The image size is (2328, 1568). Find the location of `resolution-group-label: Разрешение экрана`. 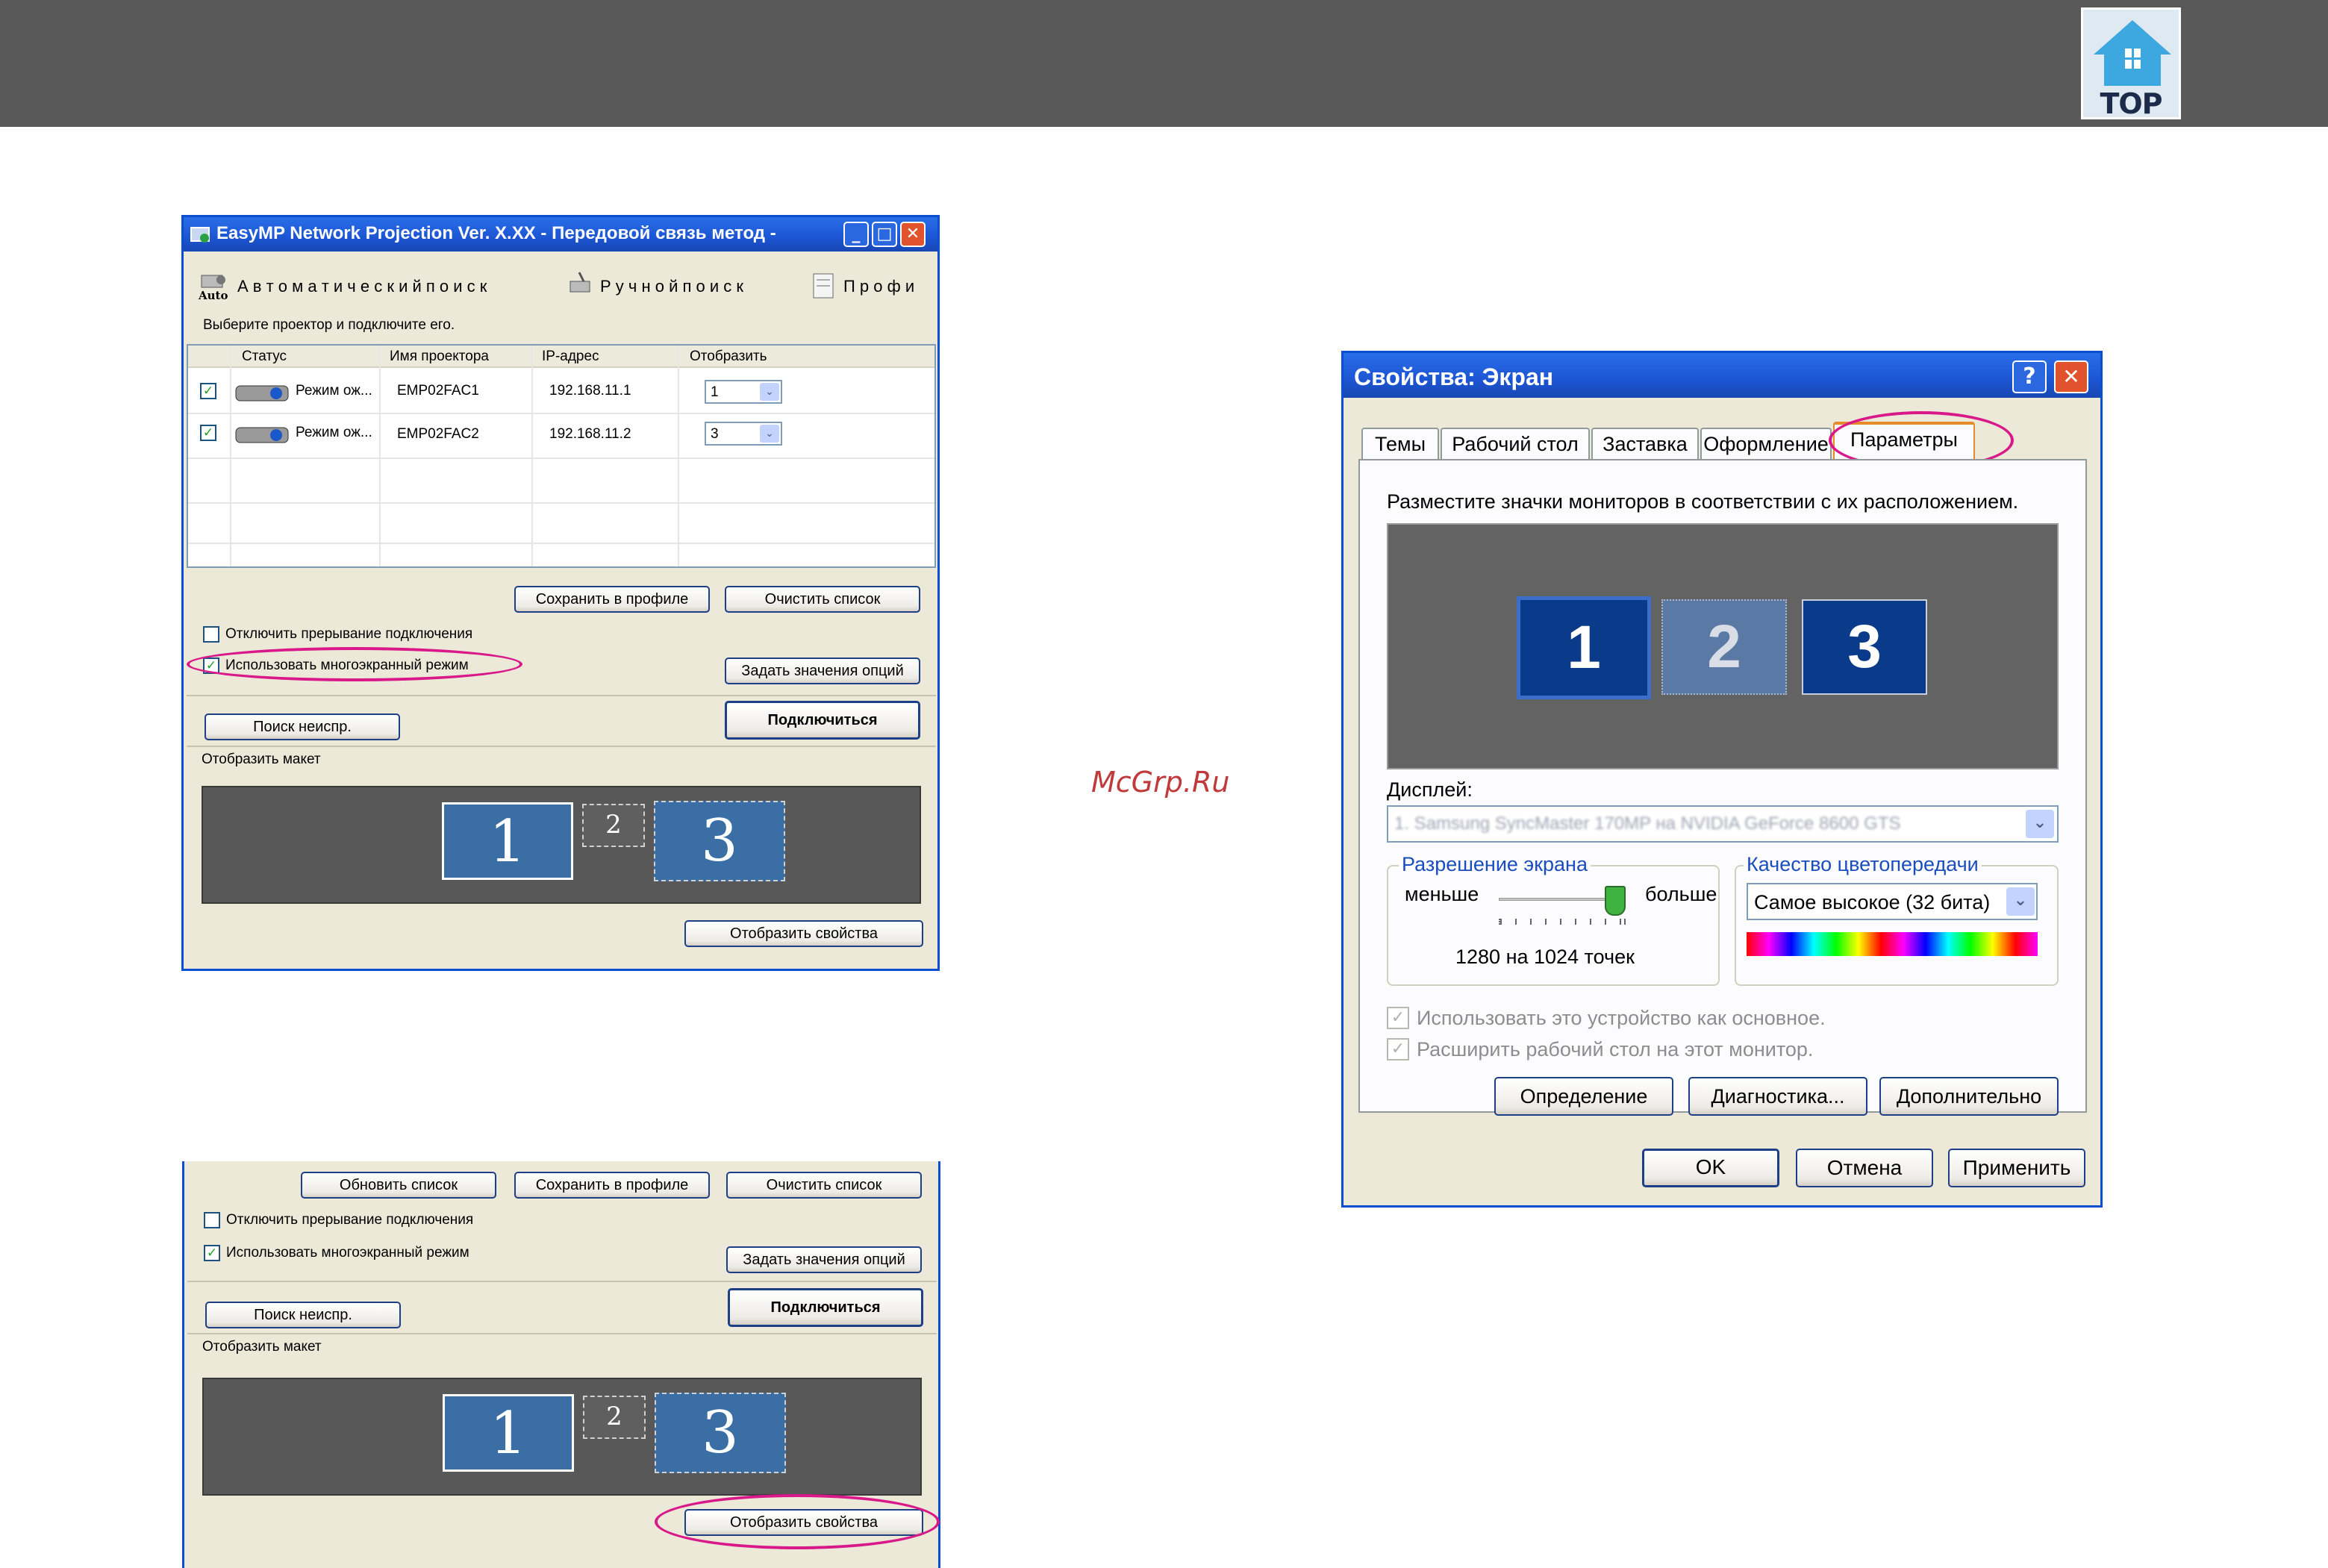

resolution-group-label: Разрешение экрана is located at coordinates (1495, 864).